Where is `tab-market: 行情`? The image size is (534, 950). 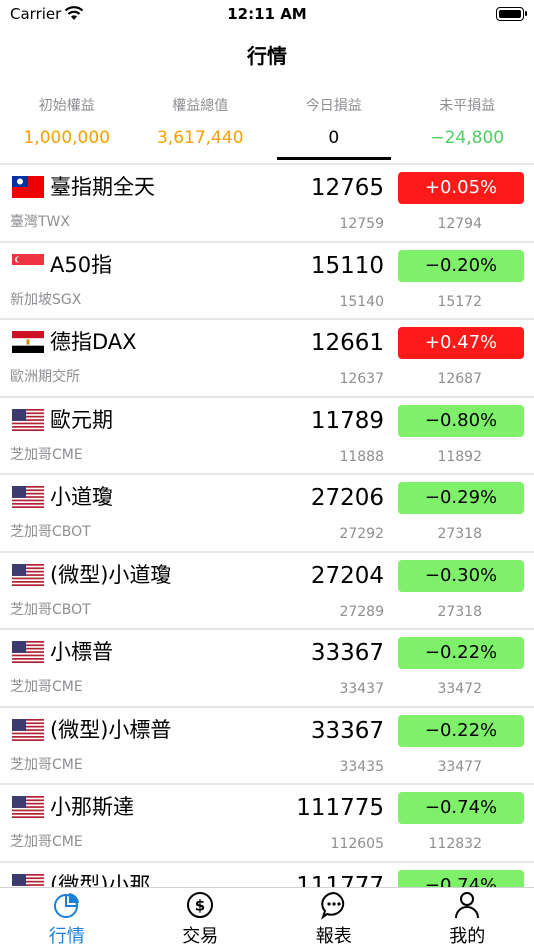
tab-market: 行情 is located at coordinates (67, 919).